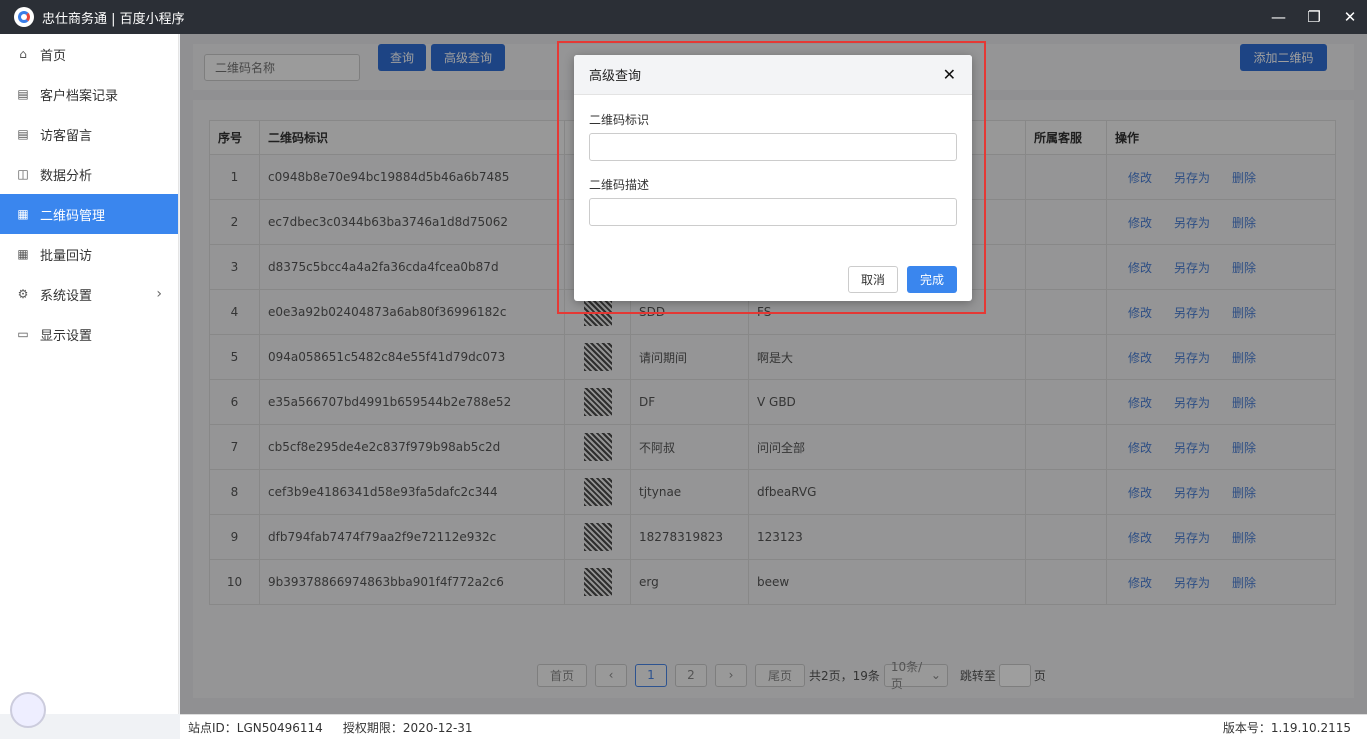 The height and width of the screenshot is (739, 1367). Describe the element at coordinates (23, 334) in the screenshot. I see `monitor-icon: ▭` at that location.